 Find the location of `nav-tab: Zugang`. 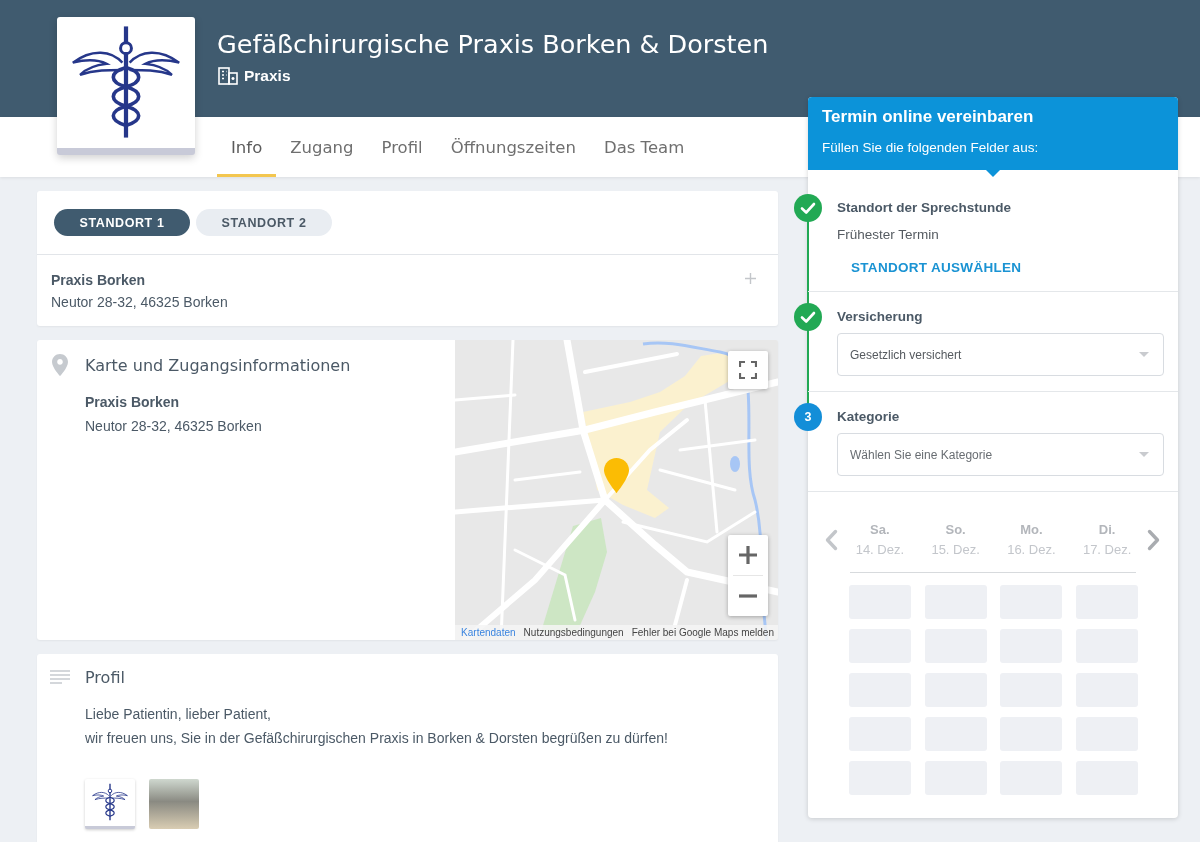

nav-tab: Zugang is located at coordinates (322, 147).